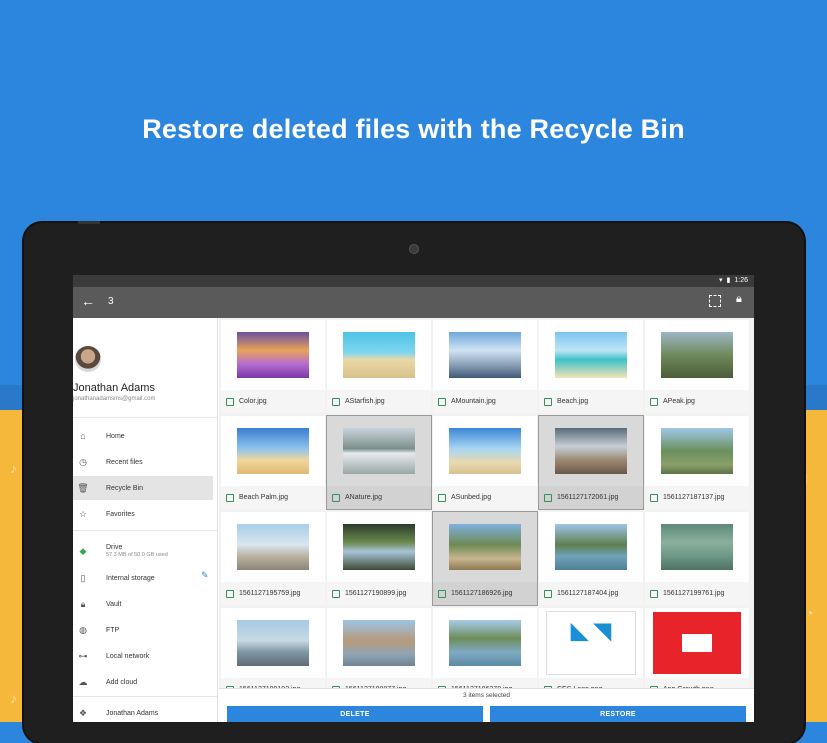  Describe the element at coordinates (13, 468) in the screenshot. I see `music-note-icon: ♪` at that location.